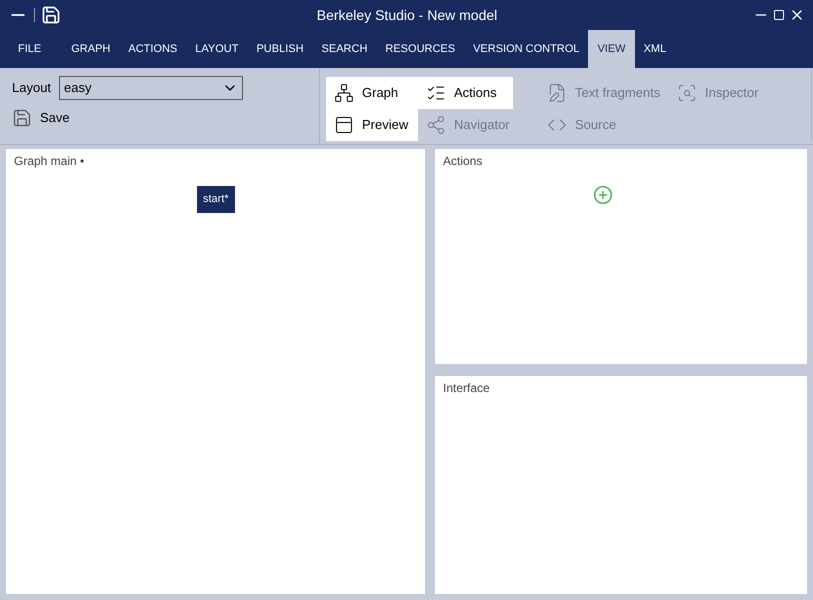  I want to click on view-toggle: Graph, so click(372, 93).